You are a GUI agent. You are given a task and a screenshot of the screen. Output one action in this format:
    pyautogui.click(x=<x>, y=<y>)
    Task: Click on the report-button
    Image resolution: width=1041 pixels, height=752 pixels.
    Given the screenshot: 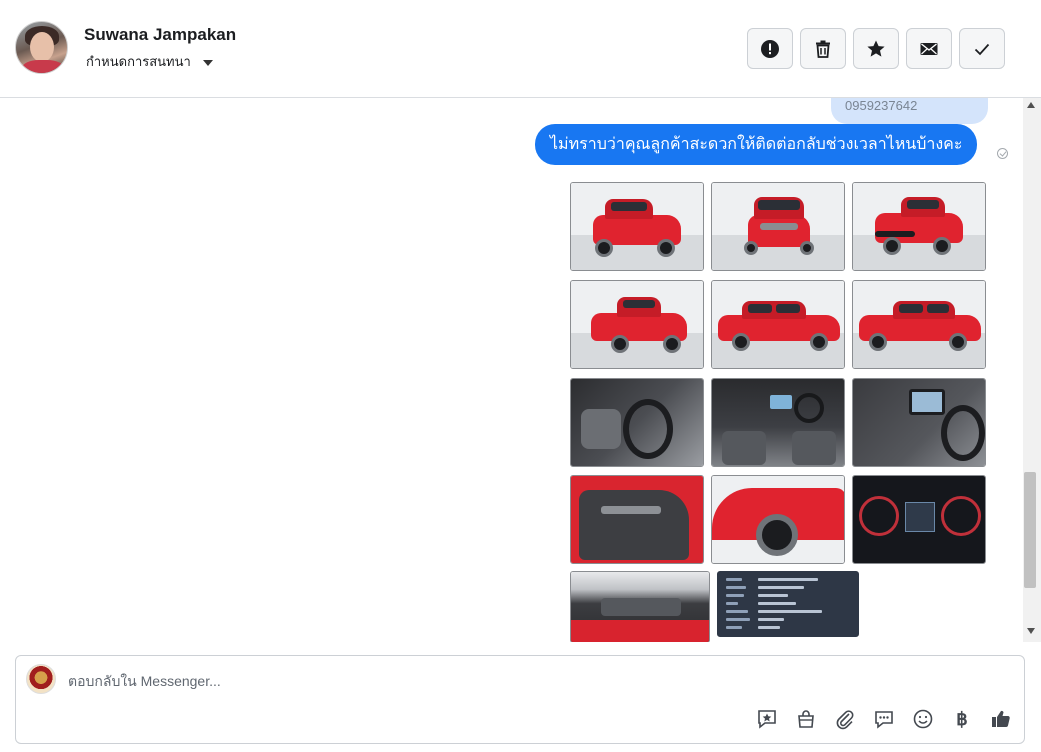 What is the action you would take?
    pyautogui.click(x=770, y=48)
    